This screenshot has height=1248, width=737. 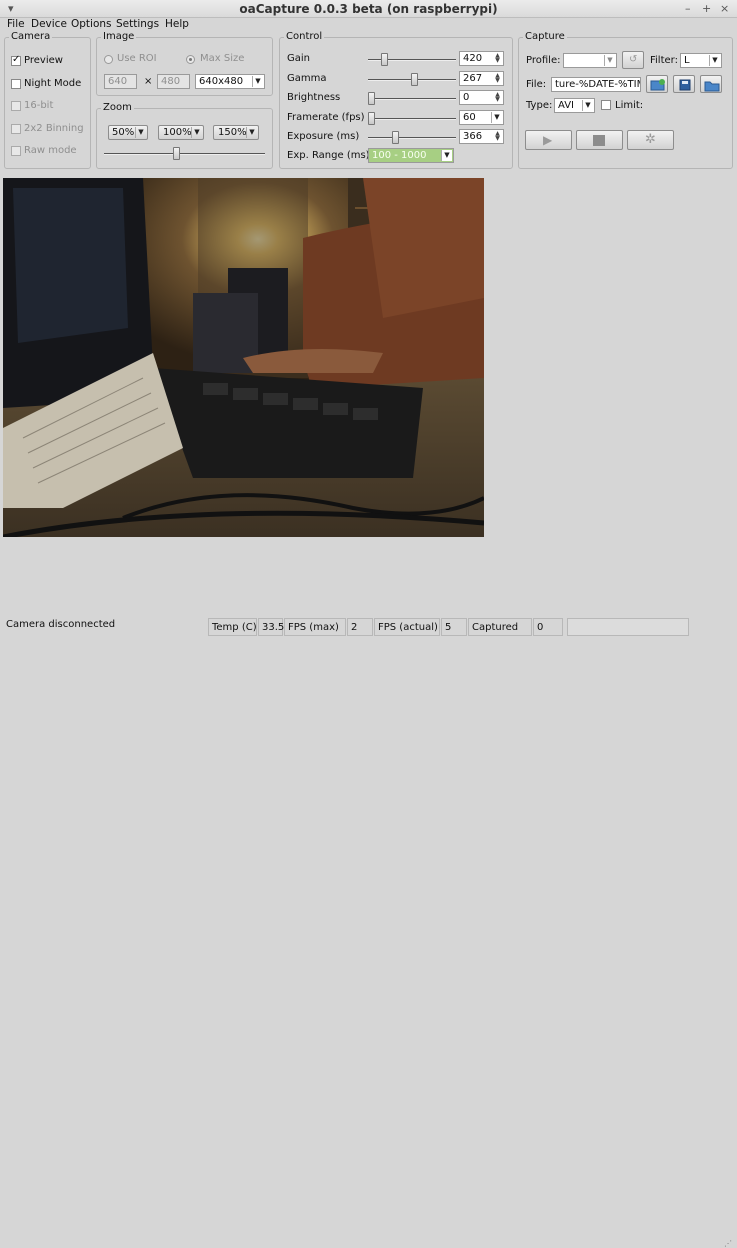 I want to click on folder-icon, so click(x=712, y=86).